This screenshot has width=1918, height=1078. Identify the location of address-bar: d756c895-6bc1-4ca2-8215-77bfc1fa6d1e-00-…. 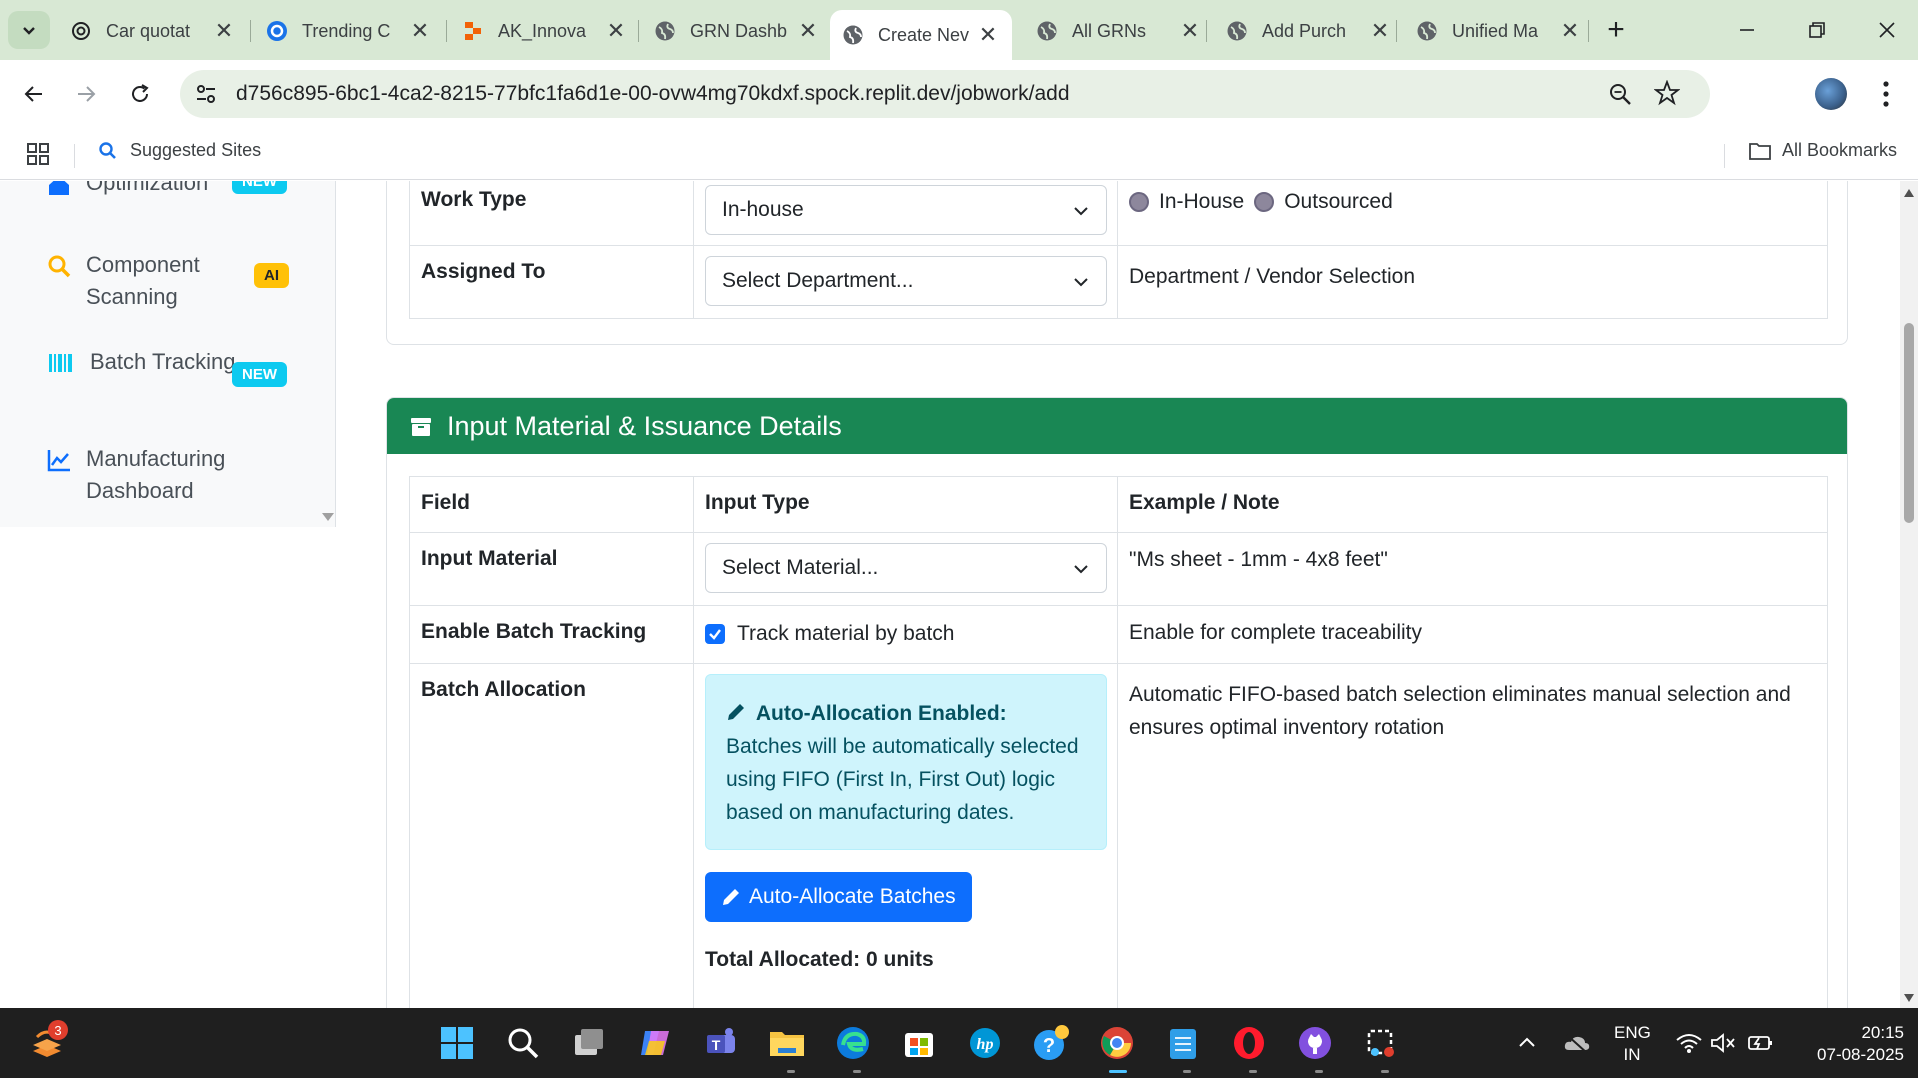
(945, 94).